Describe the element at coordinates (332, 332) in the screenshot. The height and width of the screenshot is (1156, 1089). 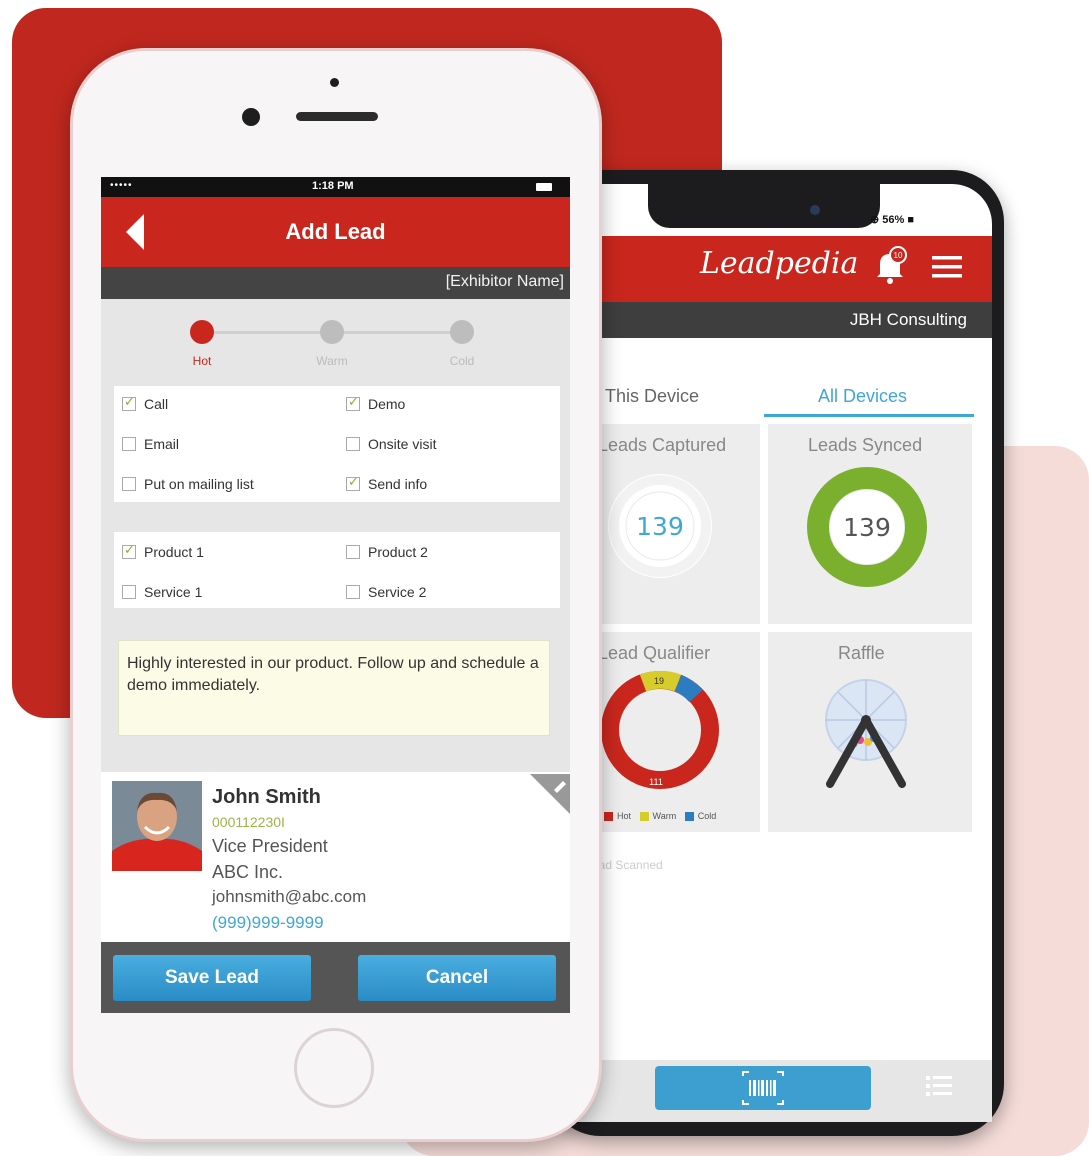
I see `temperature-warm-dot` at that location.